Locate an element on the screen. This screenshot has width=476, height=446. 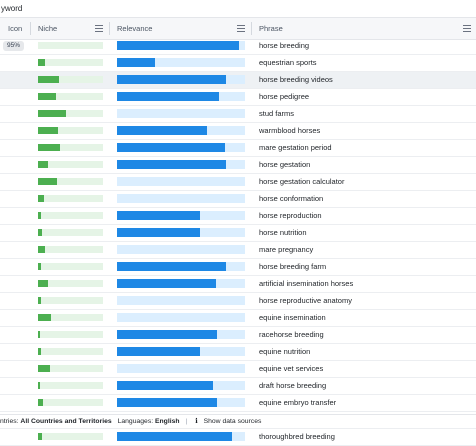
phrase-text: horse gestation is located at coordinates (284, 165).